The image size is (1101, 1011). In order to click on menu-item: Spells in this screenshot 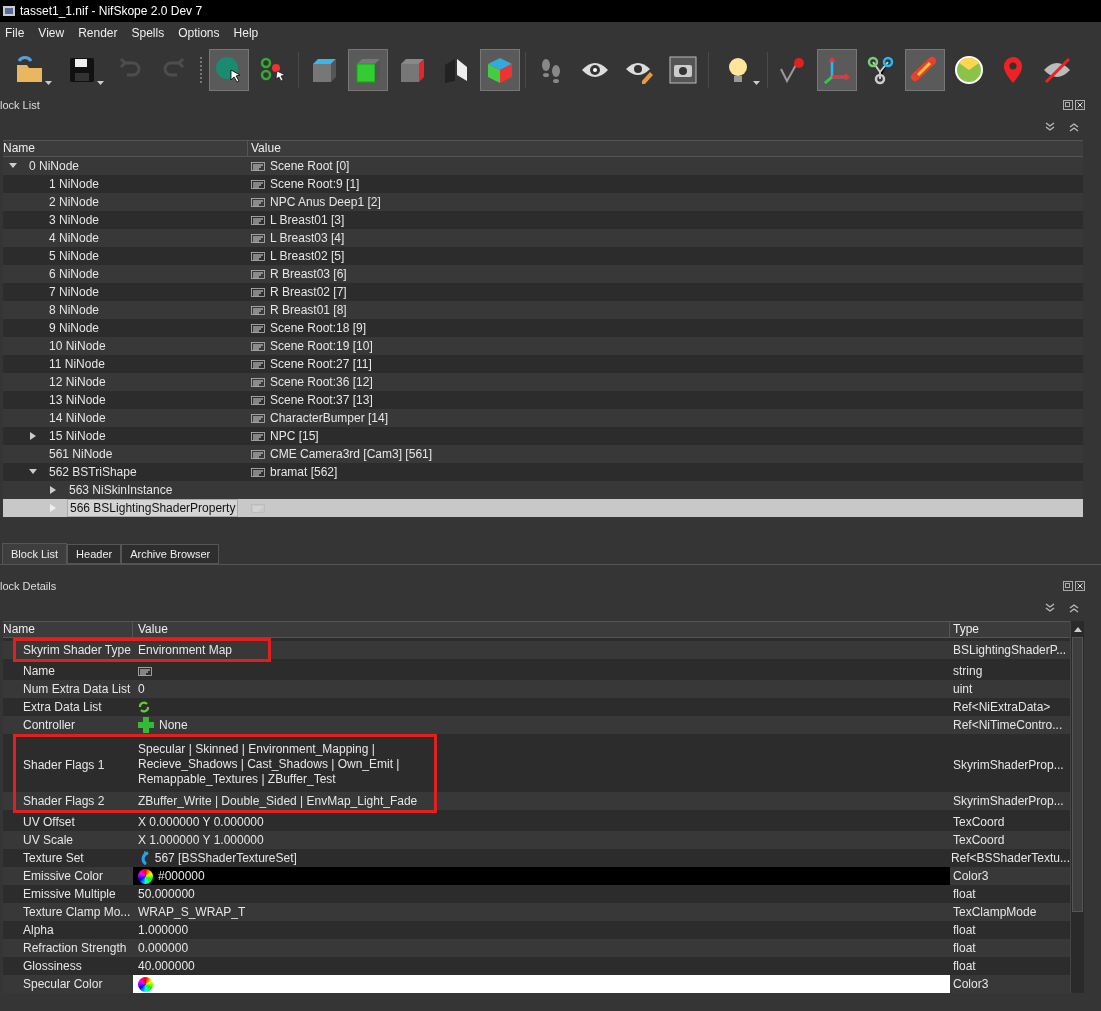, I will do `click(148, 33)`.